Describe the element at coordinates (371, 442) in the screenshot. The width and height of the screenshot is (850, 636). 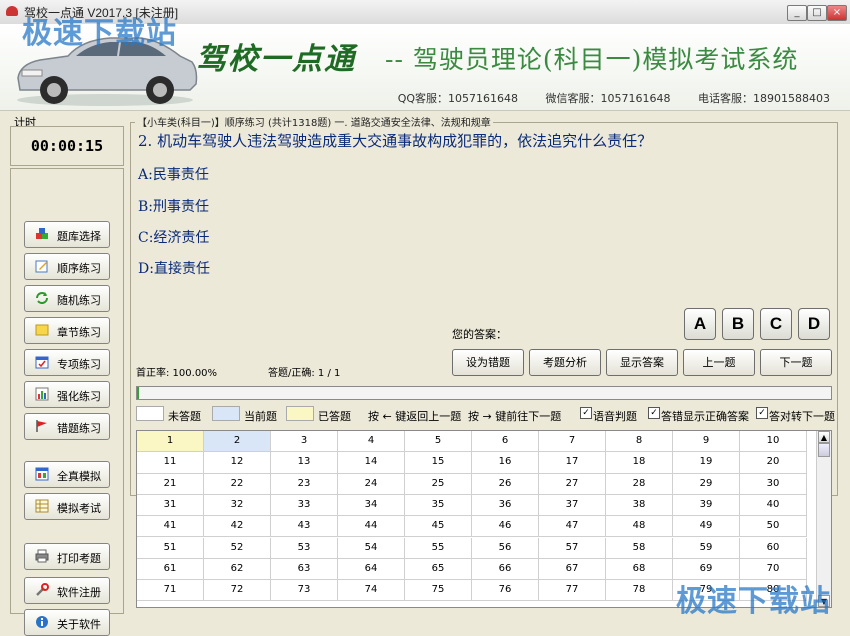
I see `question-number-cell: 4` at that location.